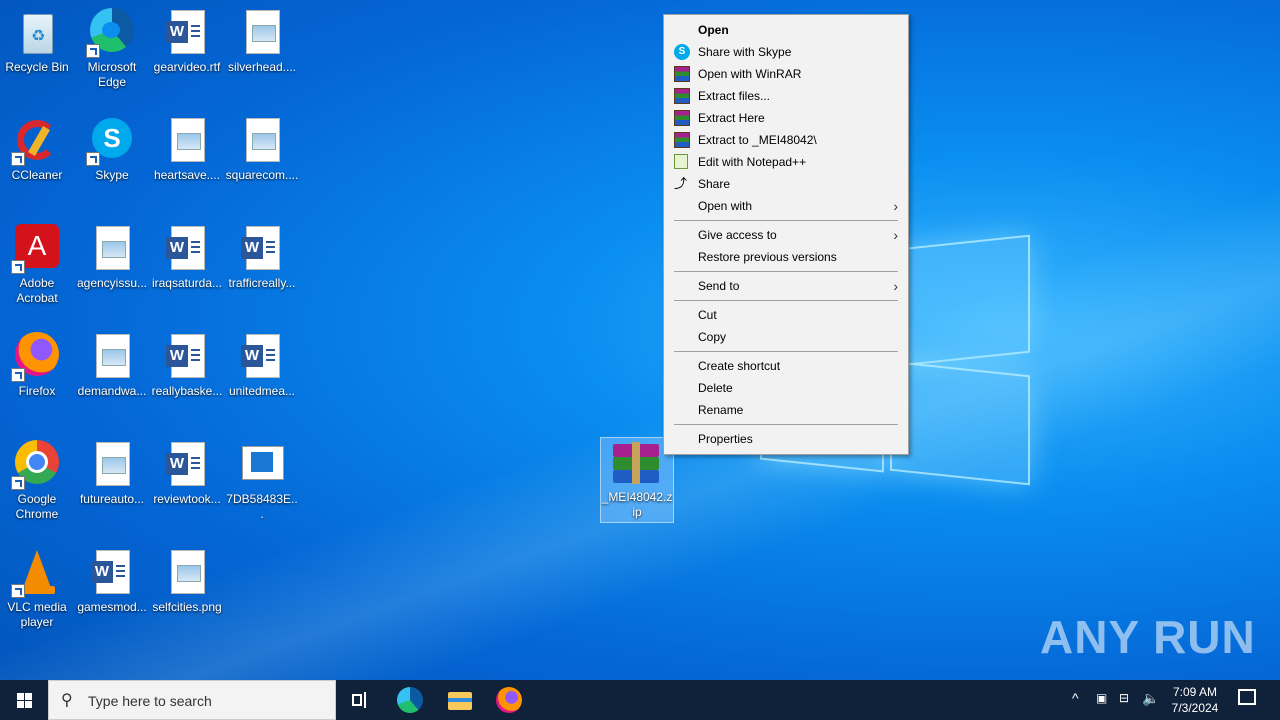 This screenshot has height=720, width=1280. I want to click on winrar-icon, so click(682, 74).